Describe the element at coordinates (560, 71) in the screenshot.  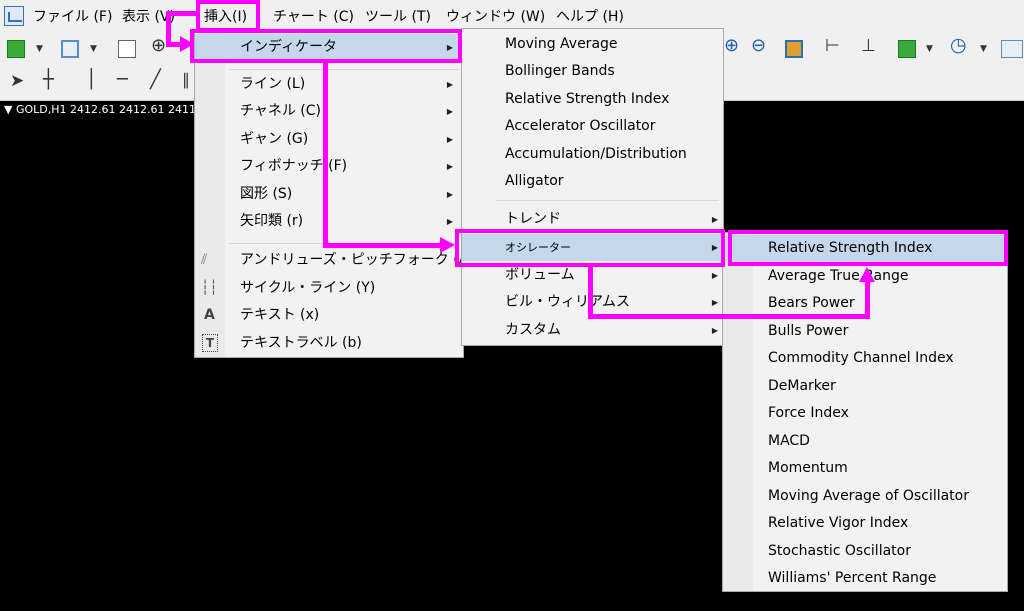
I see `menu-item-label: Bollinger Bands` at that location.